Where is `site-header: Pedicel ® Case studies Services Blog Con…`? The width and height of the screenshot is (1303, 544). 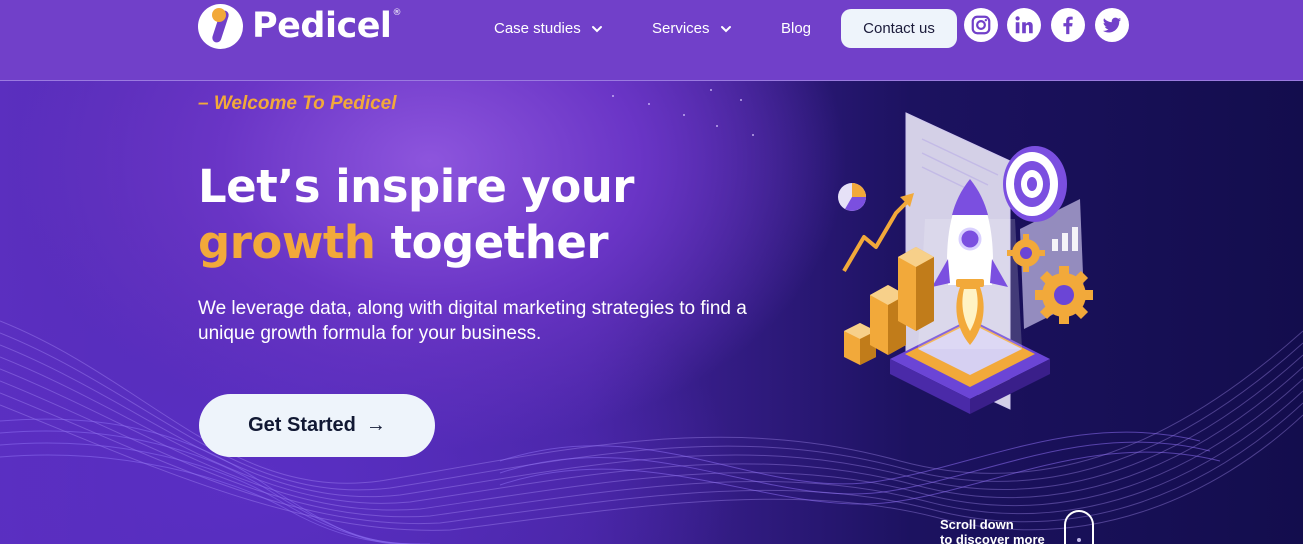 site-header: Pedicel ® Case studies Services Blog Con… is located at coordinates (651, 40).